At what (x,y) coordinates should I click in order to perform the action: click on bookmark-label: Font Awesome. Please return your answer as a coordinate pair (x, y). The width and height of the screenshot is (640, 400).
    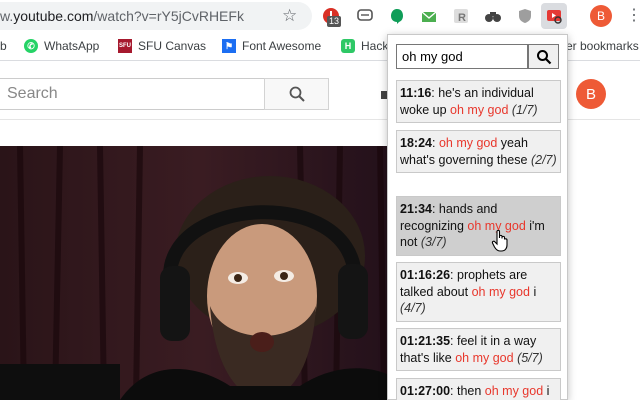
    Looking at the image, I should click on (282, 46).